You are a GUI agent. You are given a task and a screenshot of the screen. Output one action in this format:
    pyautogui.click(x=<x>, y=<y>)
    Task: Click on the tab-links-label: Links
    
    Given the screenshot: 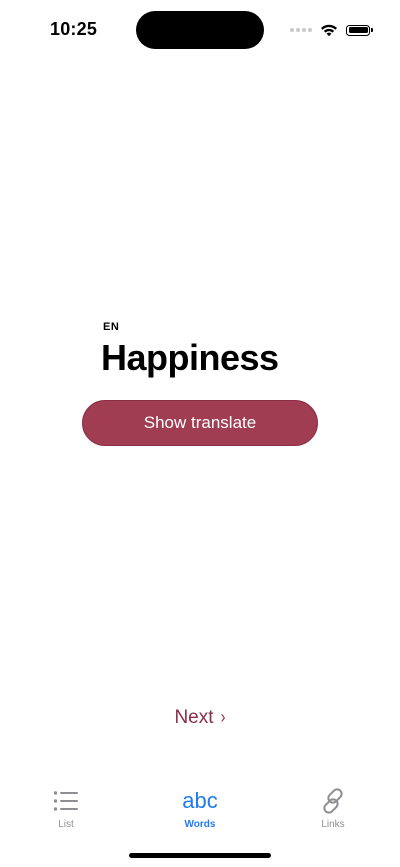 What is the action you would take?
    pyautogui.click(x=333, y=824)
    